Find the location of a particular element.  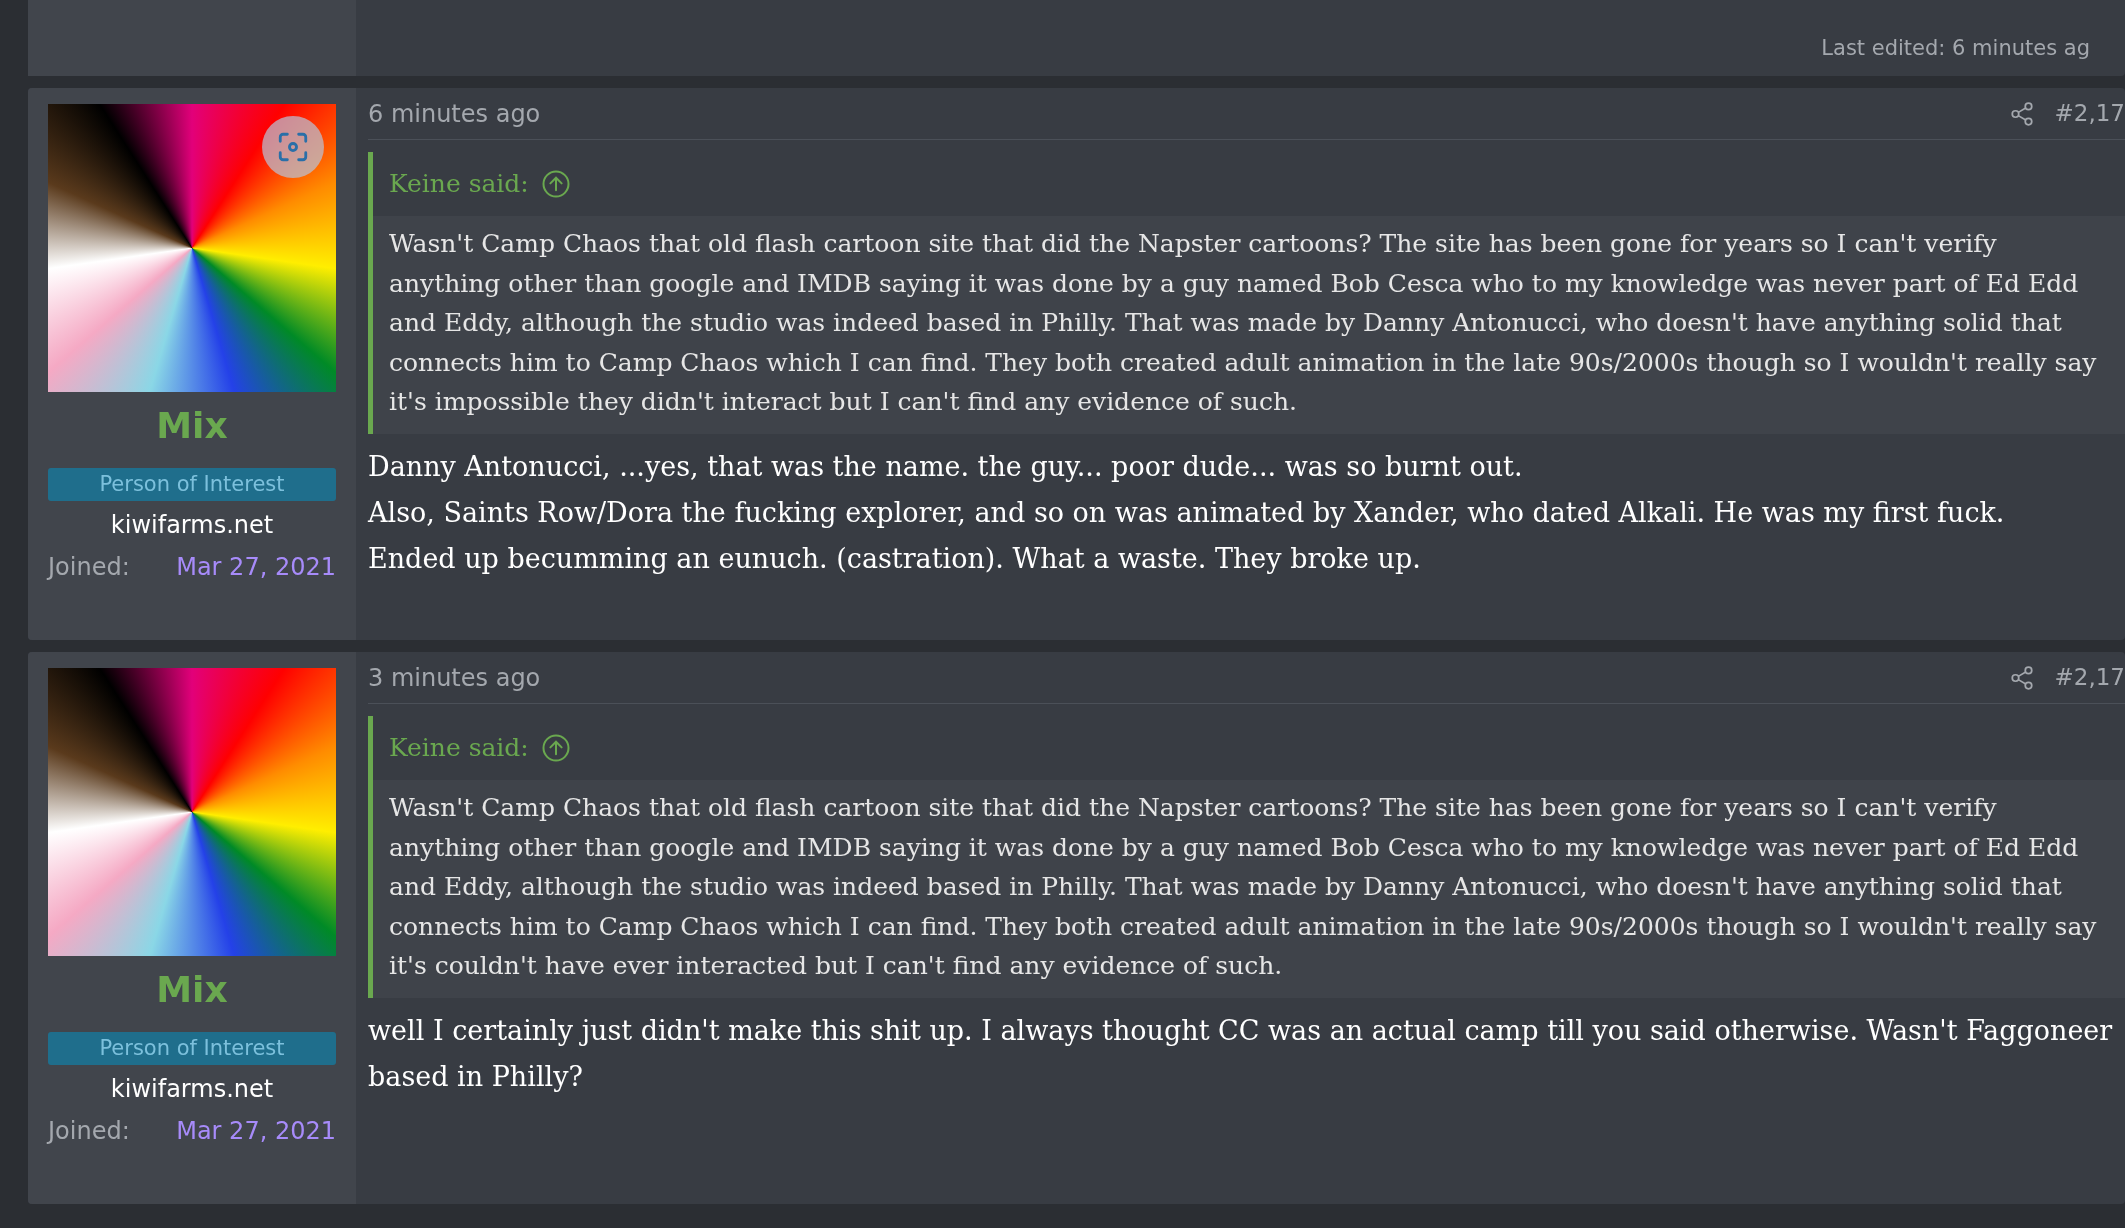

message-text: Also, Saints Row/Dora the fucking explorer, and so on was animated by Xander, who dated Alkali. He was my first fuck. is located at coordinates (1187, 512).